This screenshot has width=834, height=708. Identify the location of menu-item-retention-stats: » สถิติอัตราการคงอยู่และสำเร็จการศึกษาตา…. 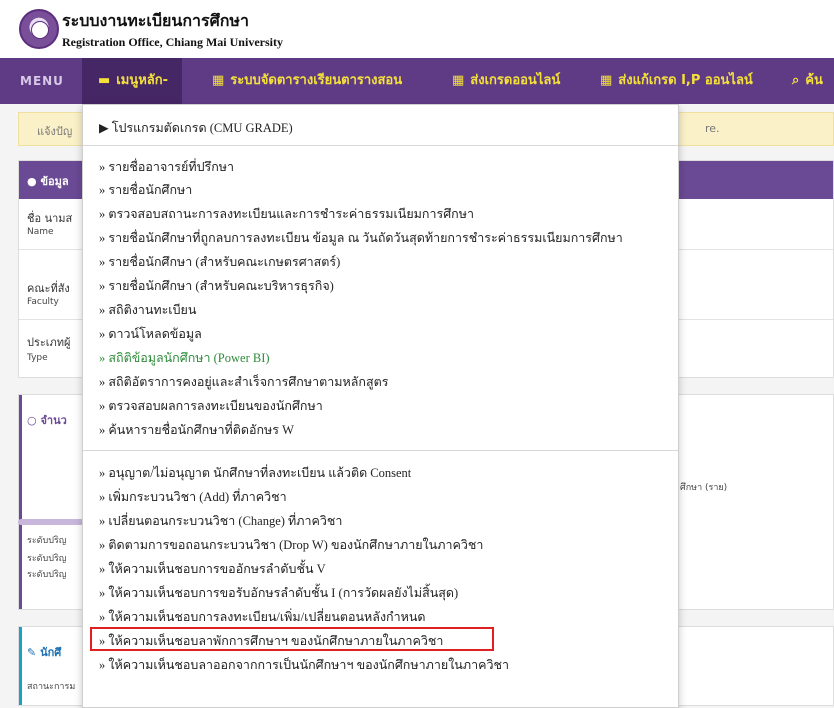
(243, 382).